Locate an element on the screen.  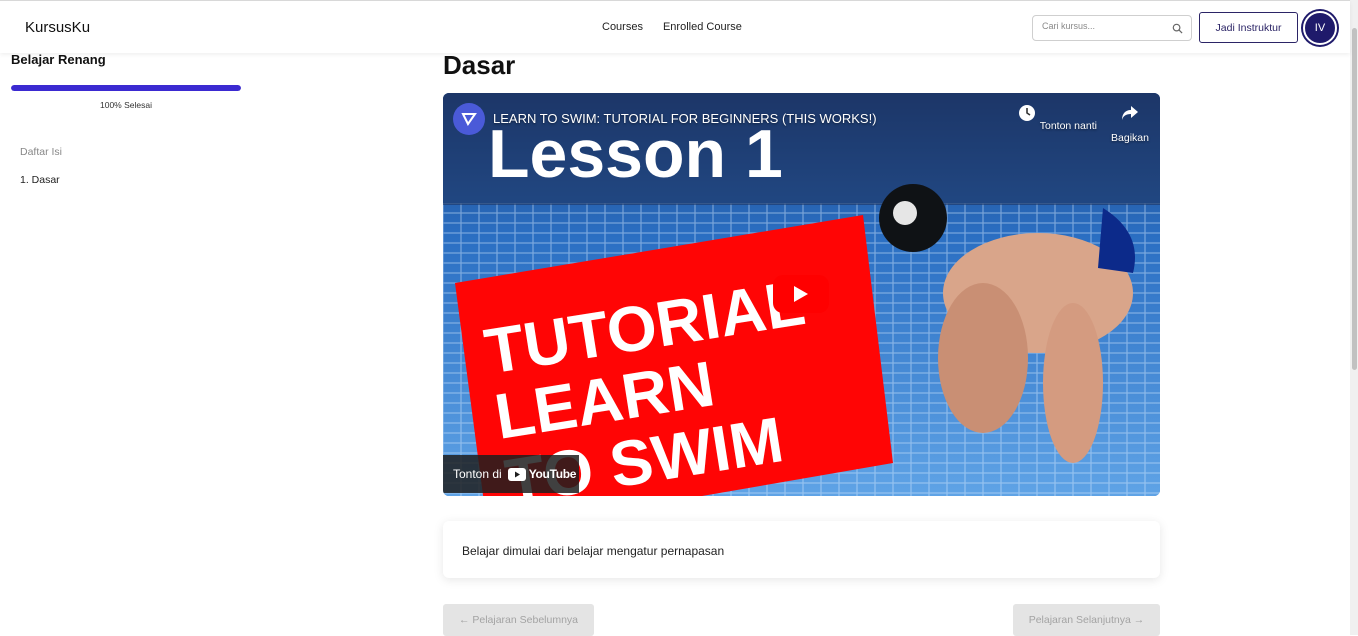
watch-on-youtube-button: Tonton di YouTube is located at coordinates (511, 474).